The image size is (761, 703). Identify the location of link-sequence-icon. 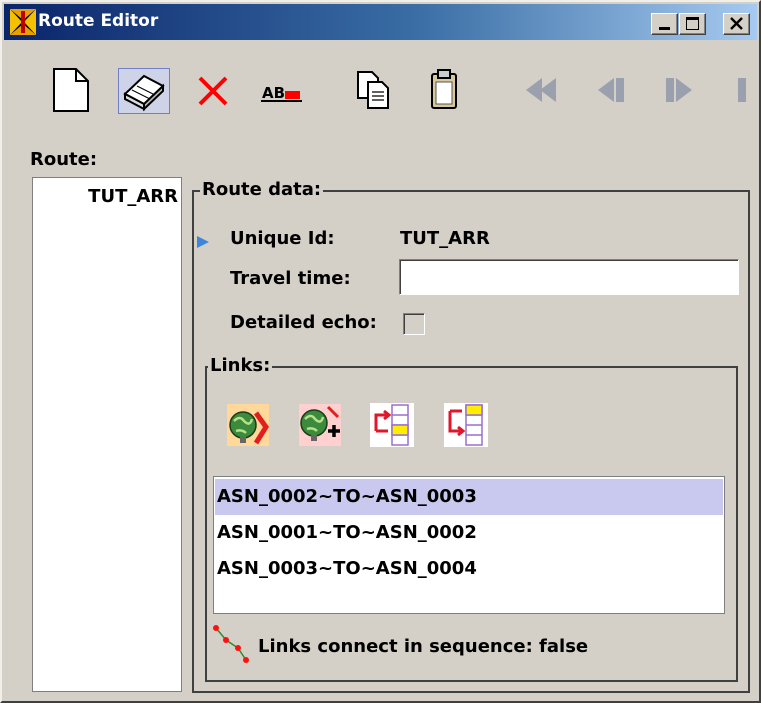
(231, 644).